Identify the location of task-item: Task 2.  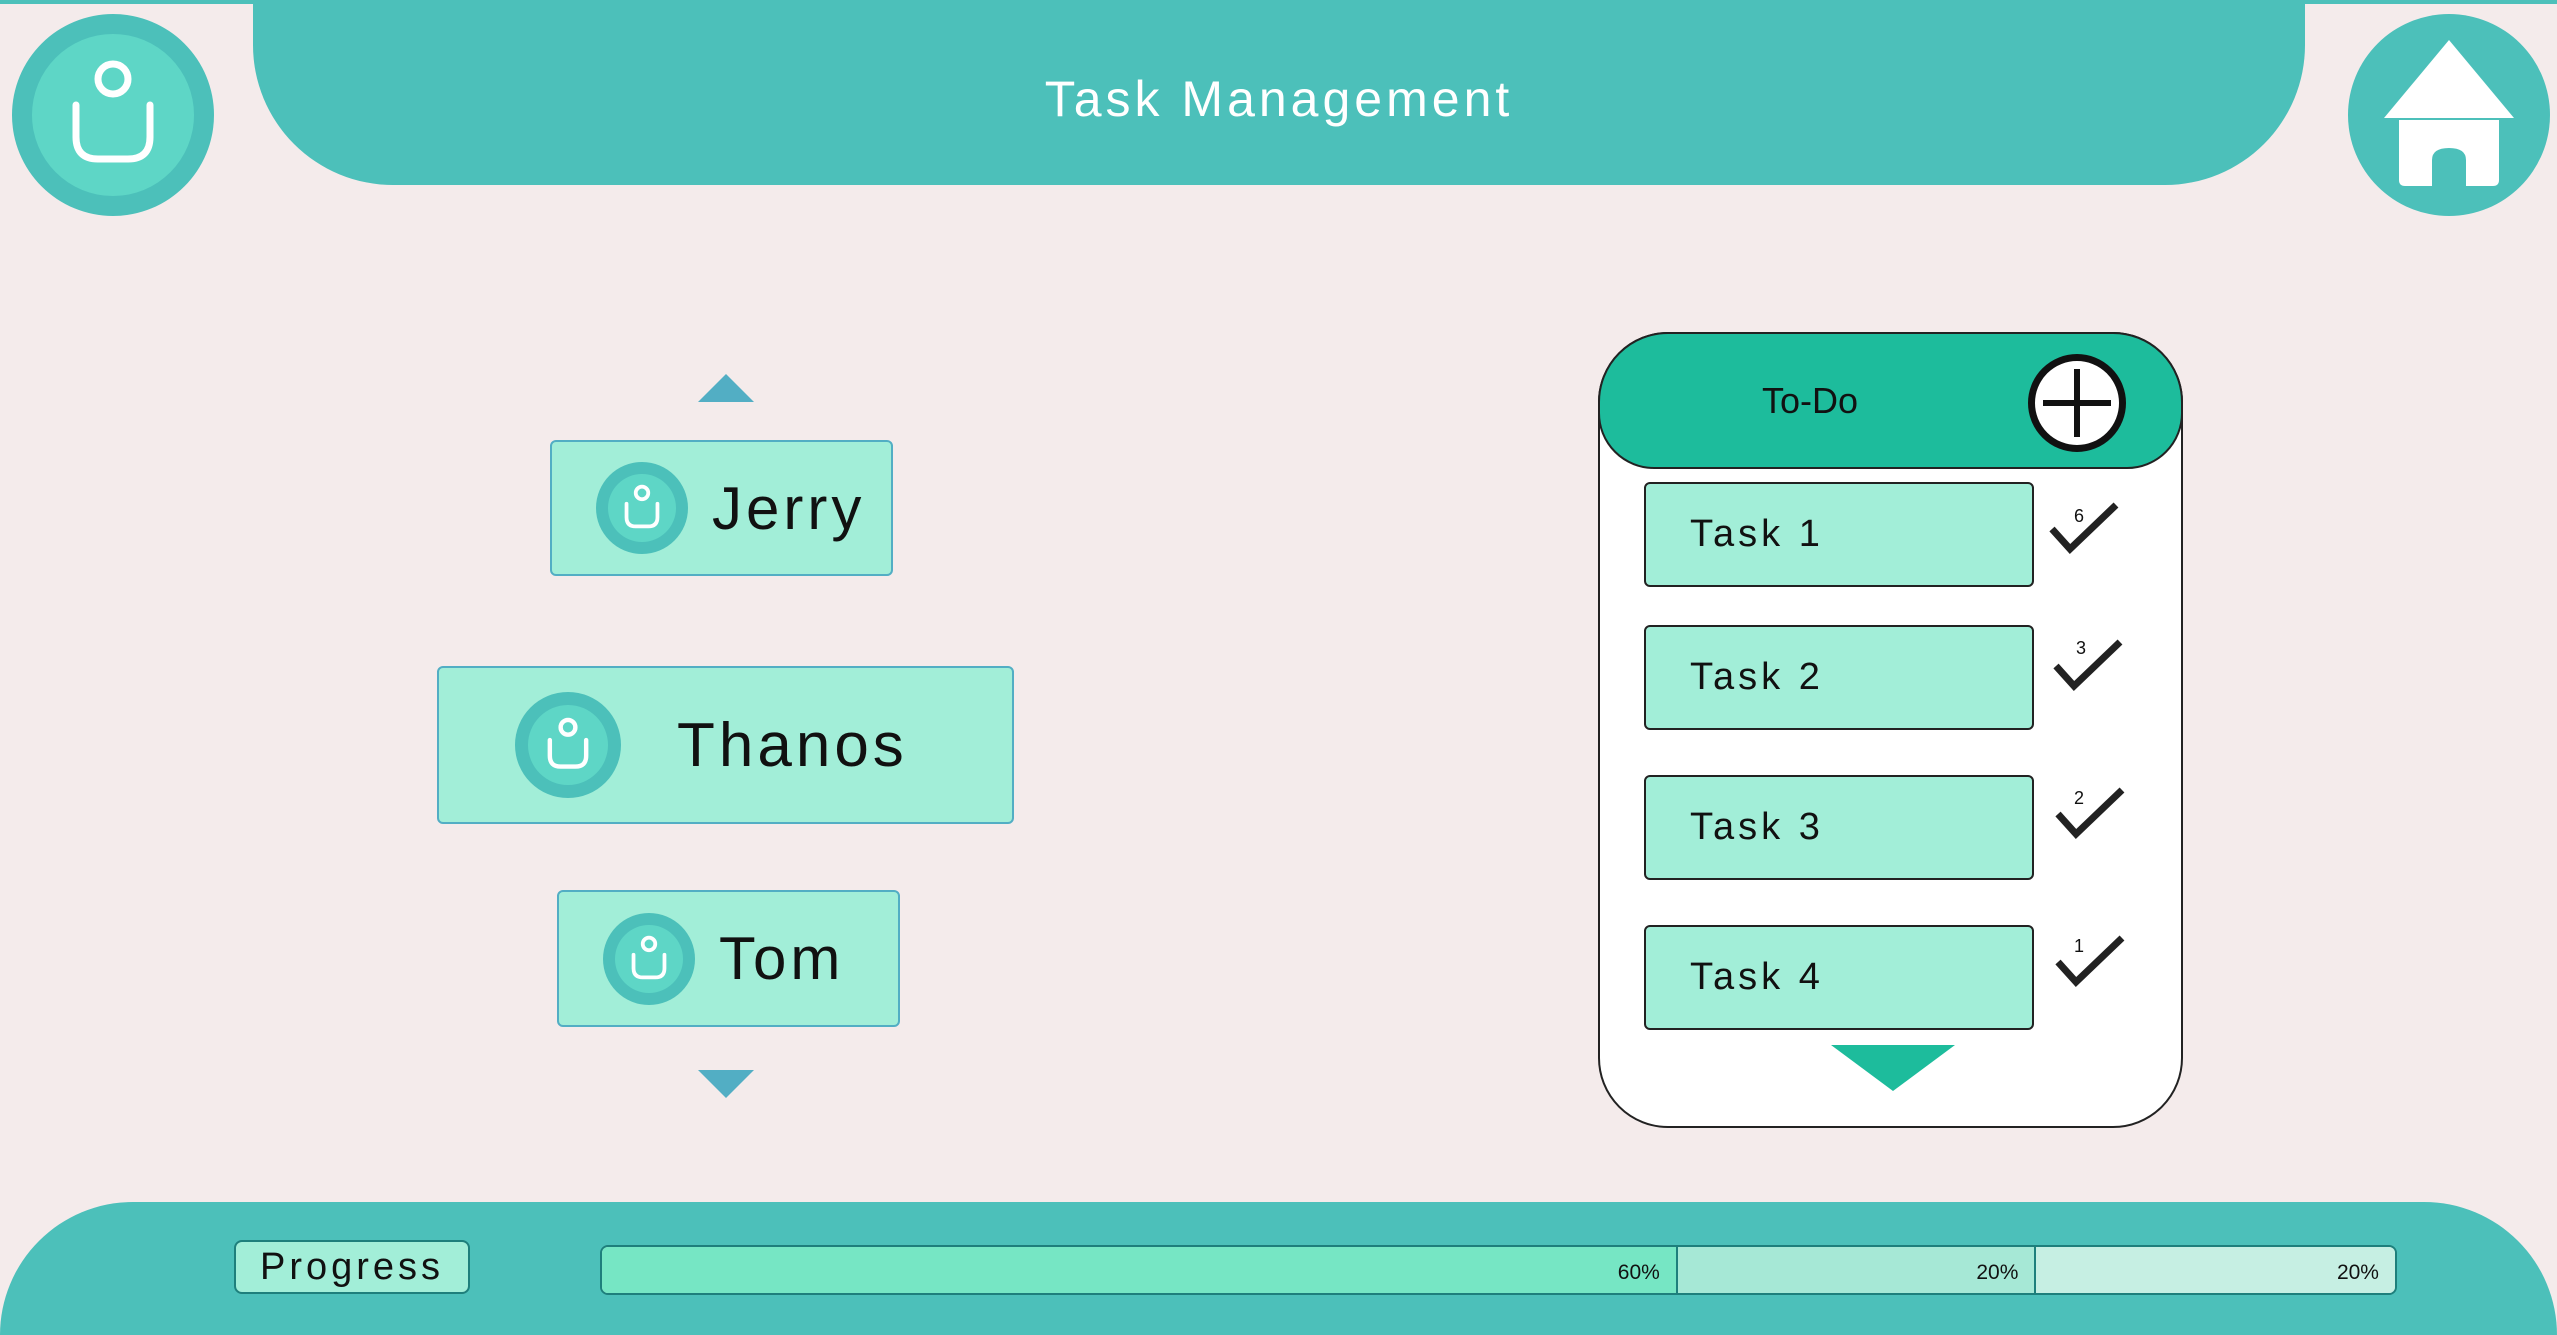
(1839, 677).